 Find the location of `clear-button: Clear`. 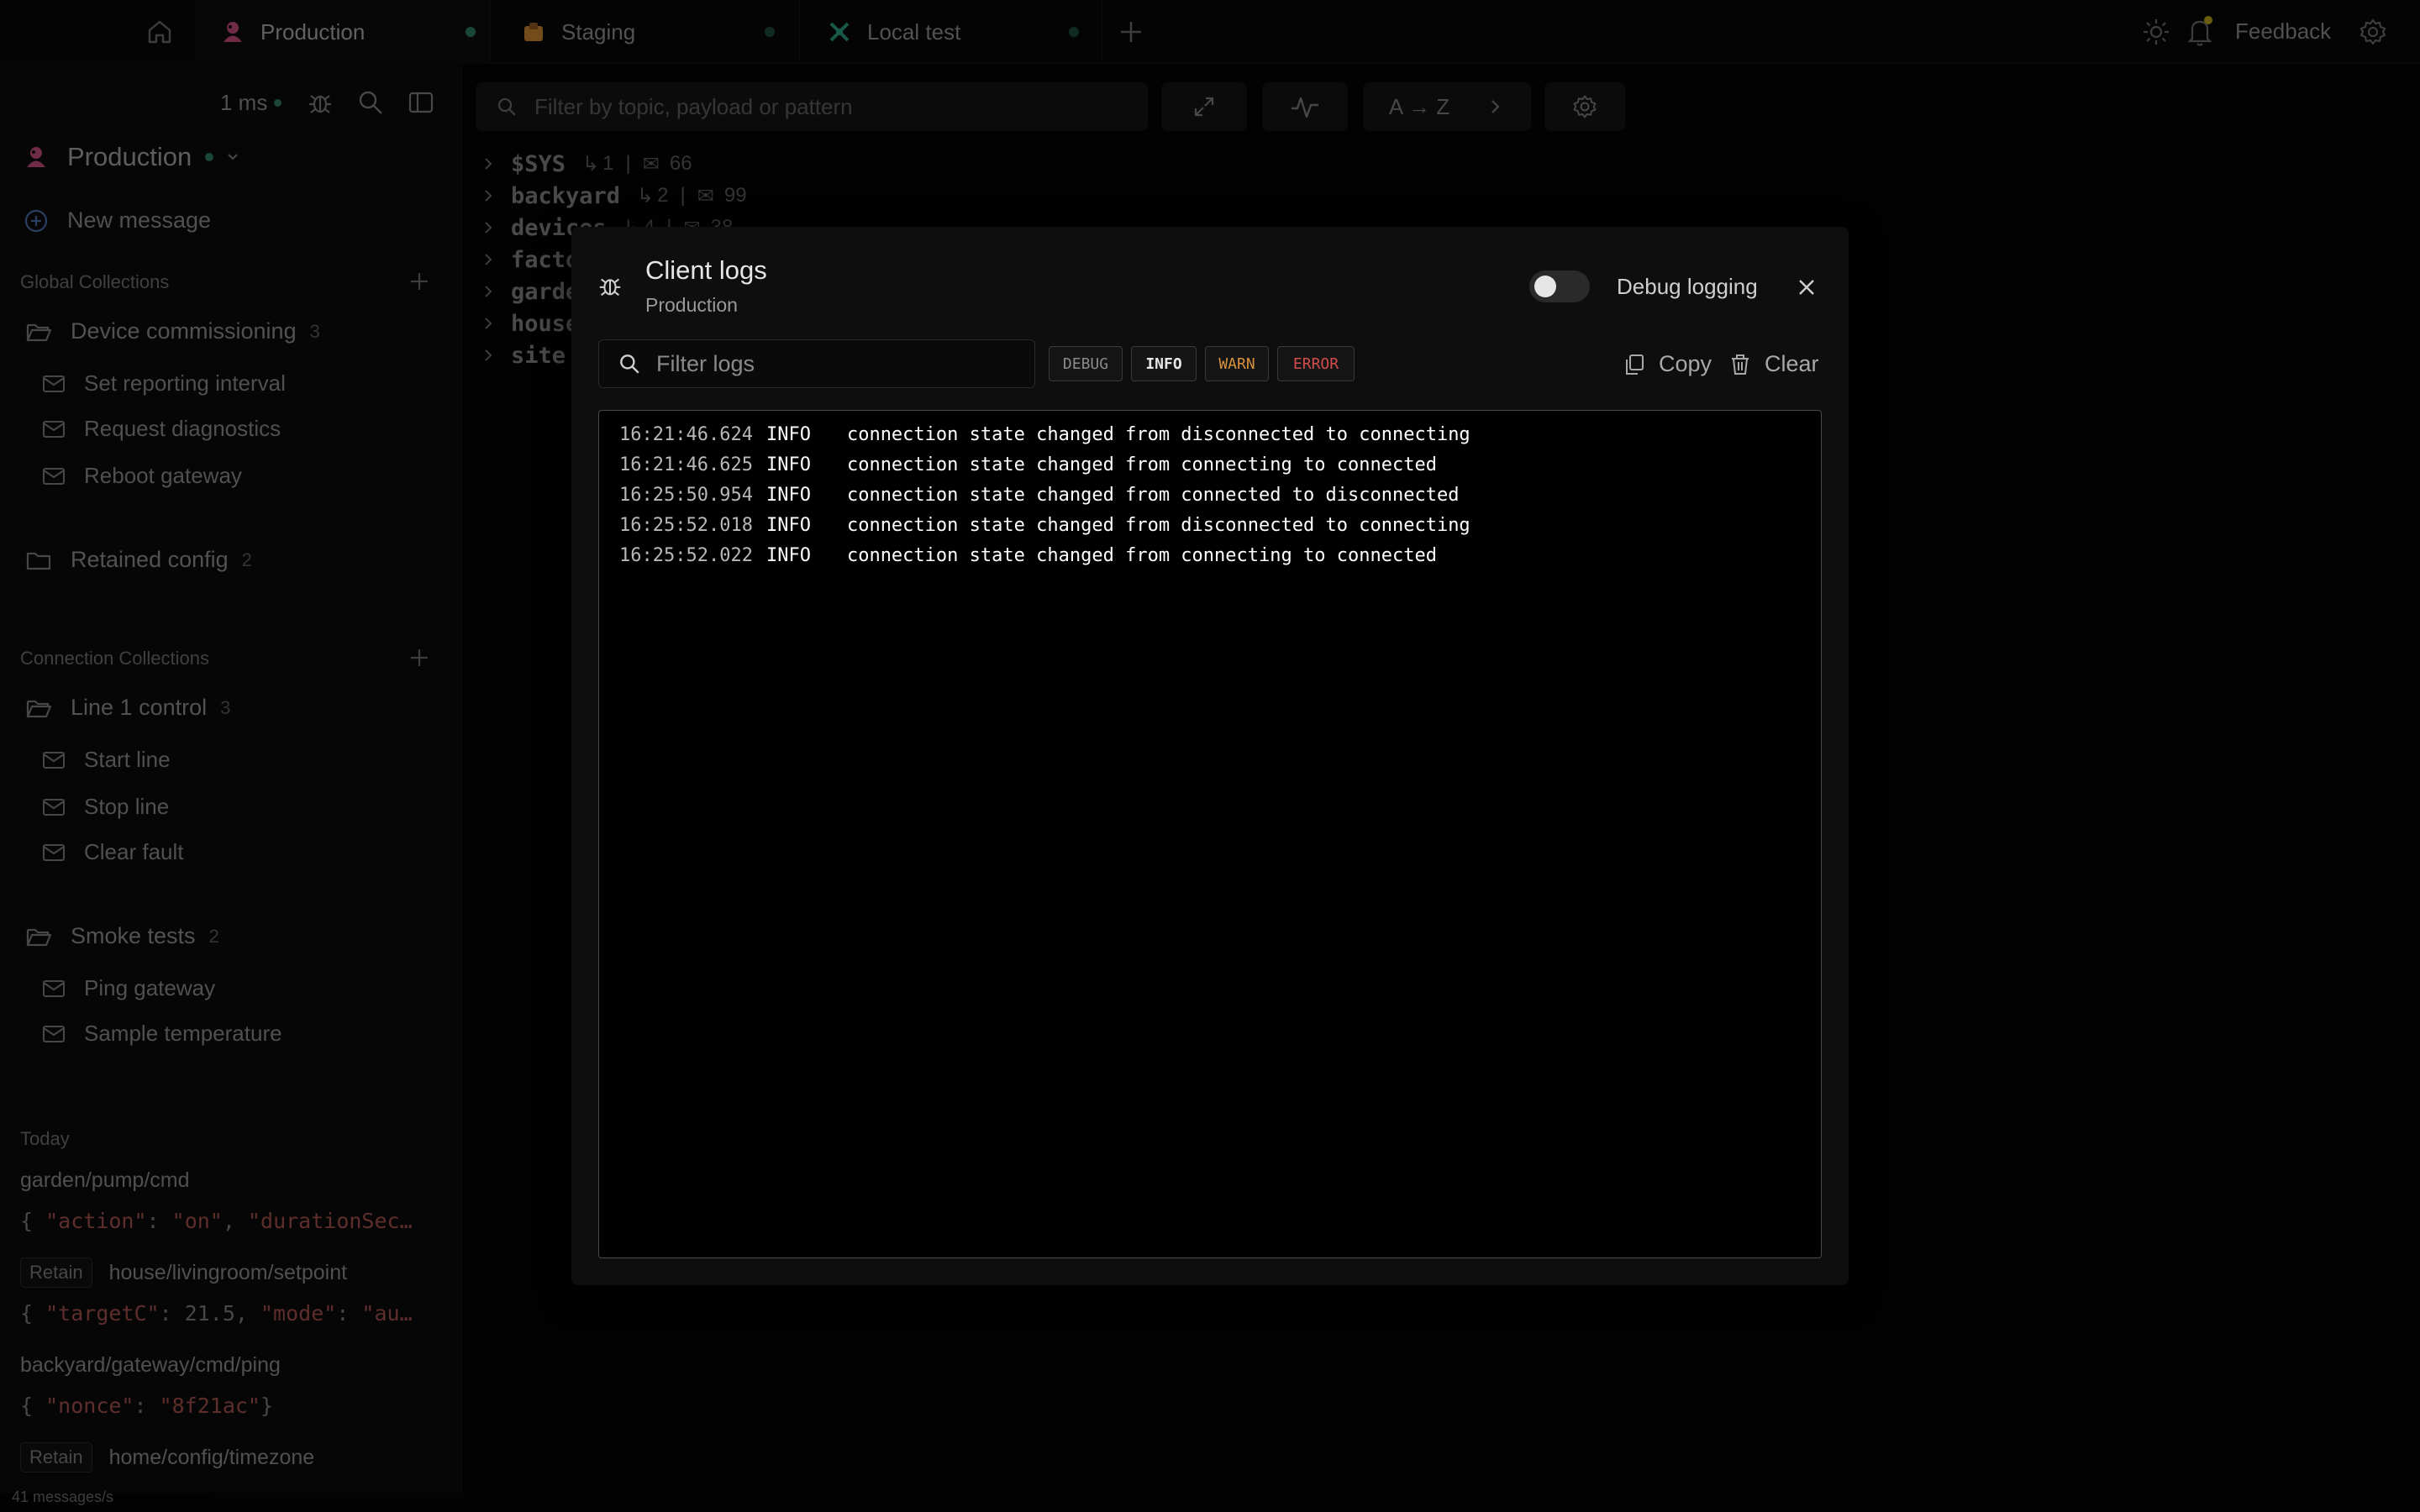

clear-button: Clear is located at coordinates (1774, 364).